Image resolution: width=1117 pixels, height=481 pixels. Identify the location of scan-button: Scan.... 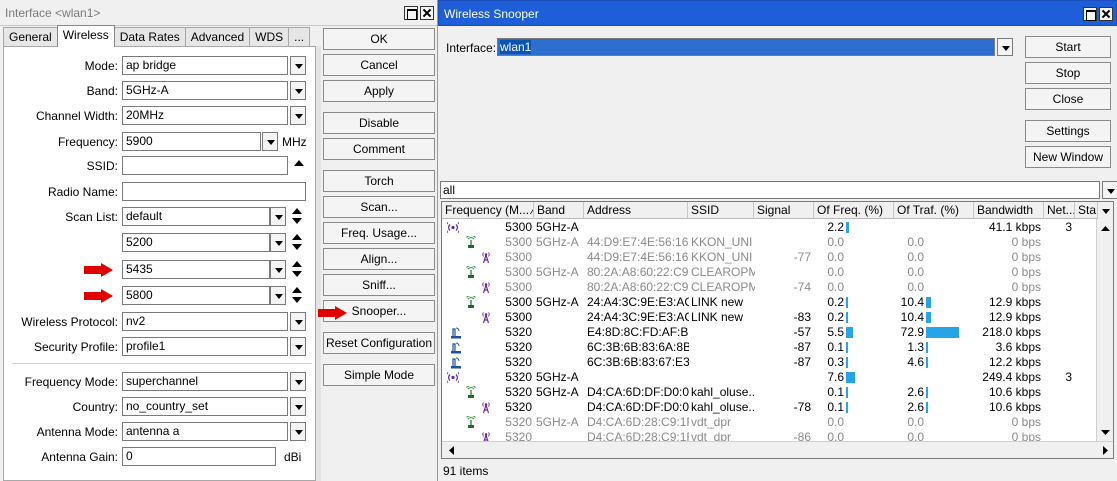
(379, 207).